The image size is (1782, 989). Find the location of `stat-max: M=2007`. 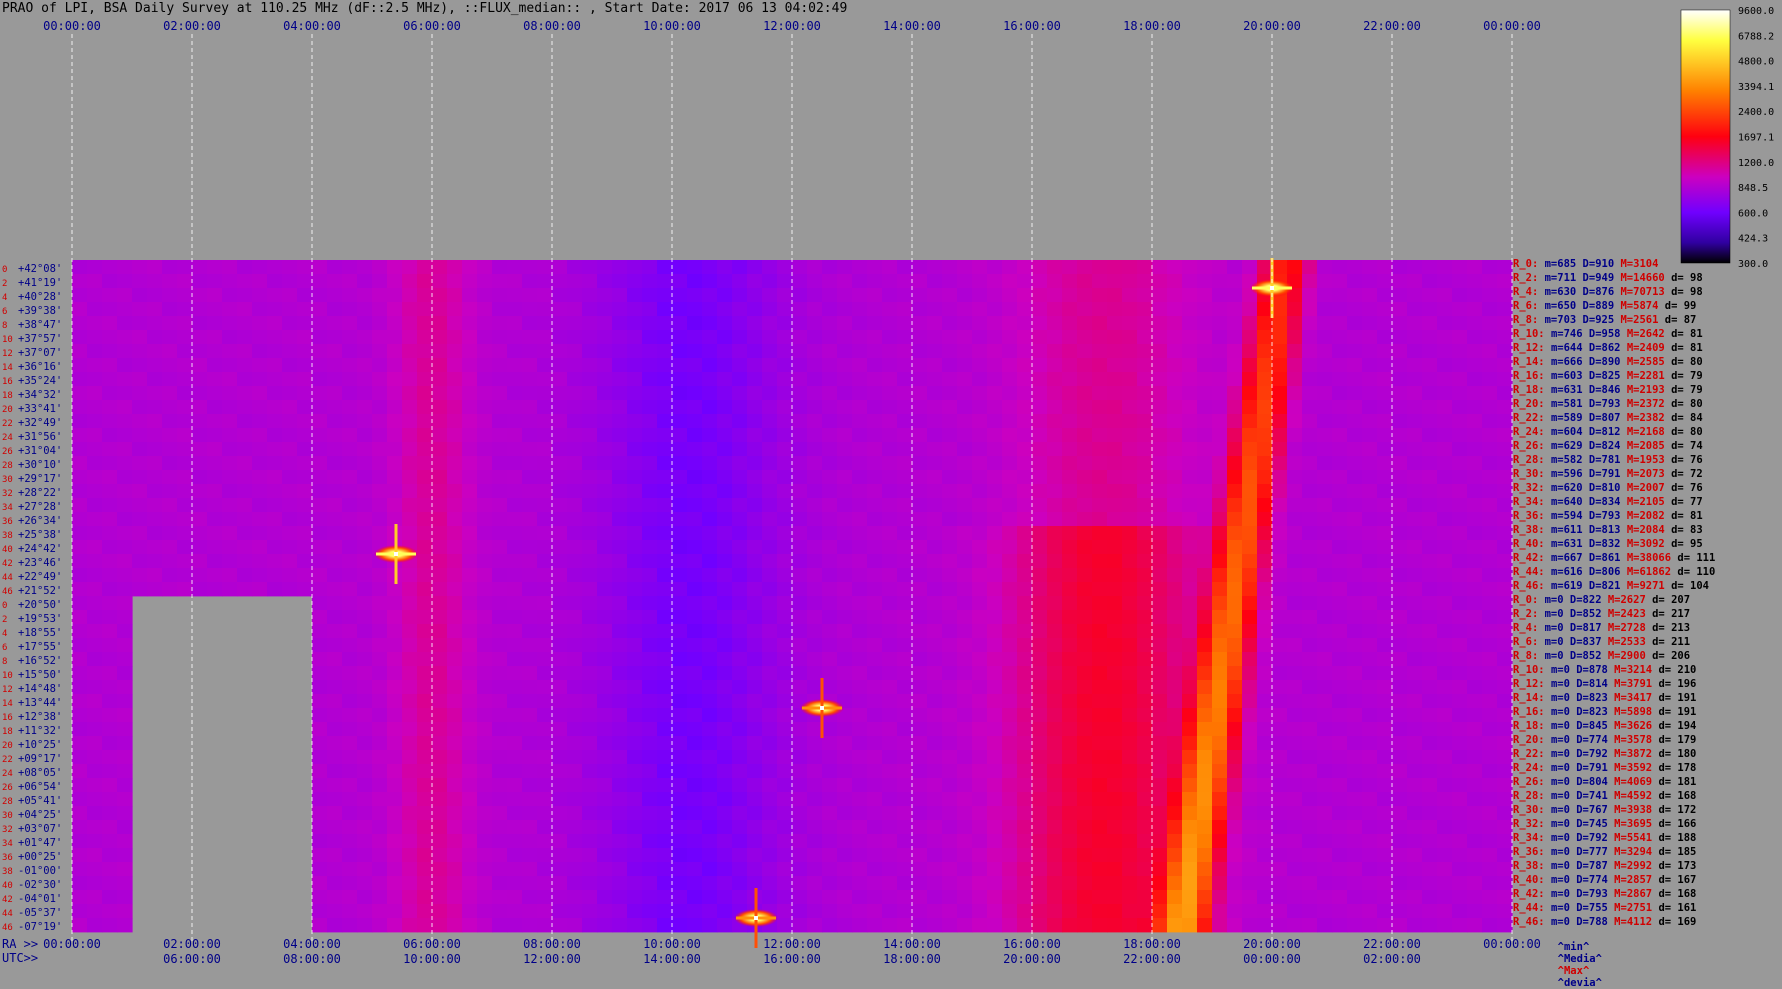

stat-max: M=2007 is located at coordinates (1649, 488).